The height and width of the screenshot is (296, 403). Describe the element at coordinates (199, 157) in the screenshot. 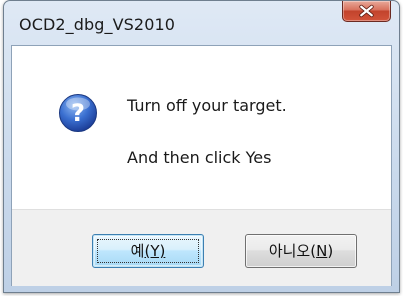

I see `message-line-2: And then click Yes` at that location.